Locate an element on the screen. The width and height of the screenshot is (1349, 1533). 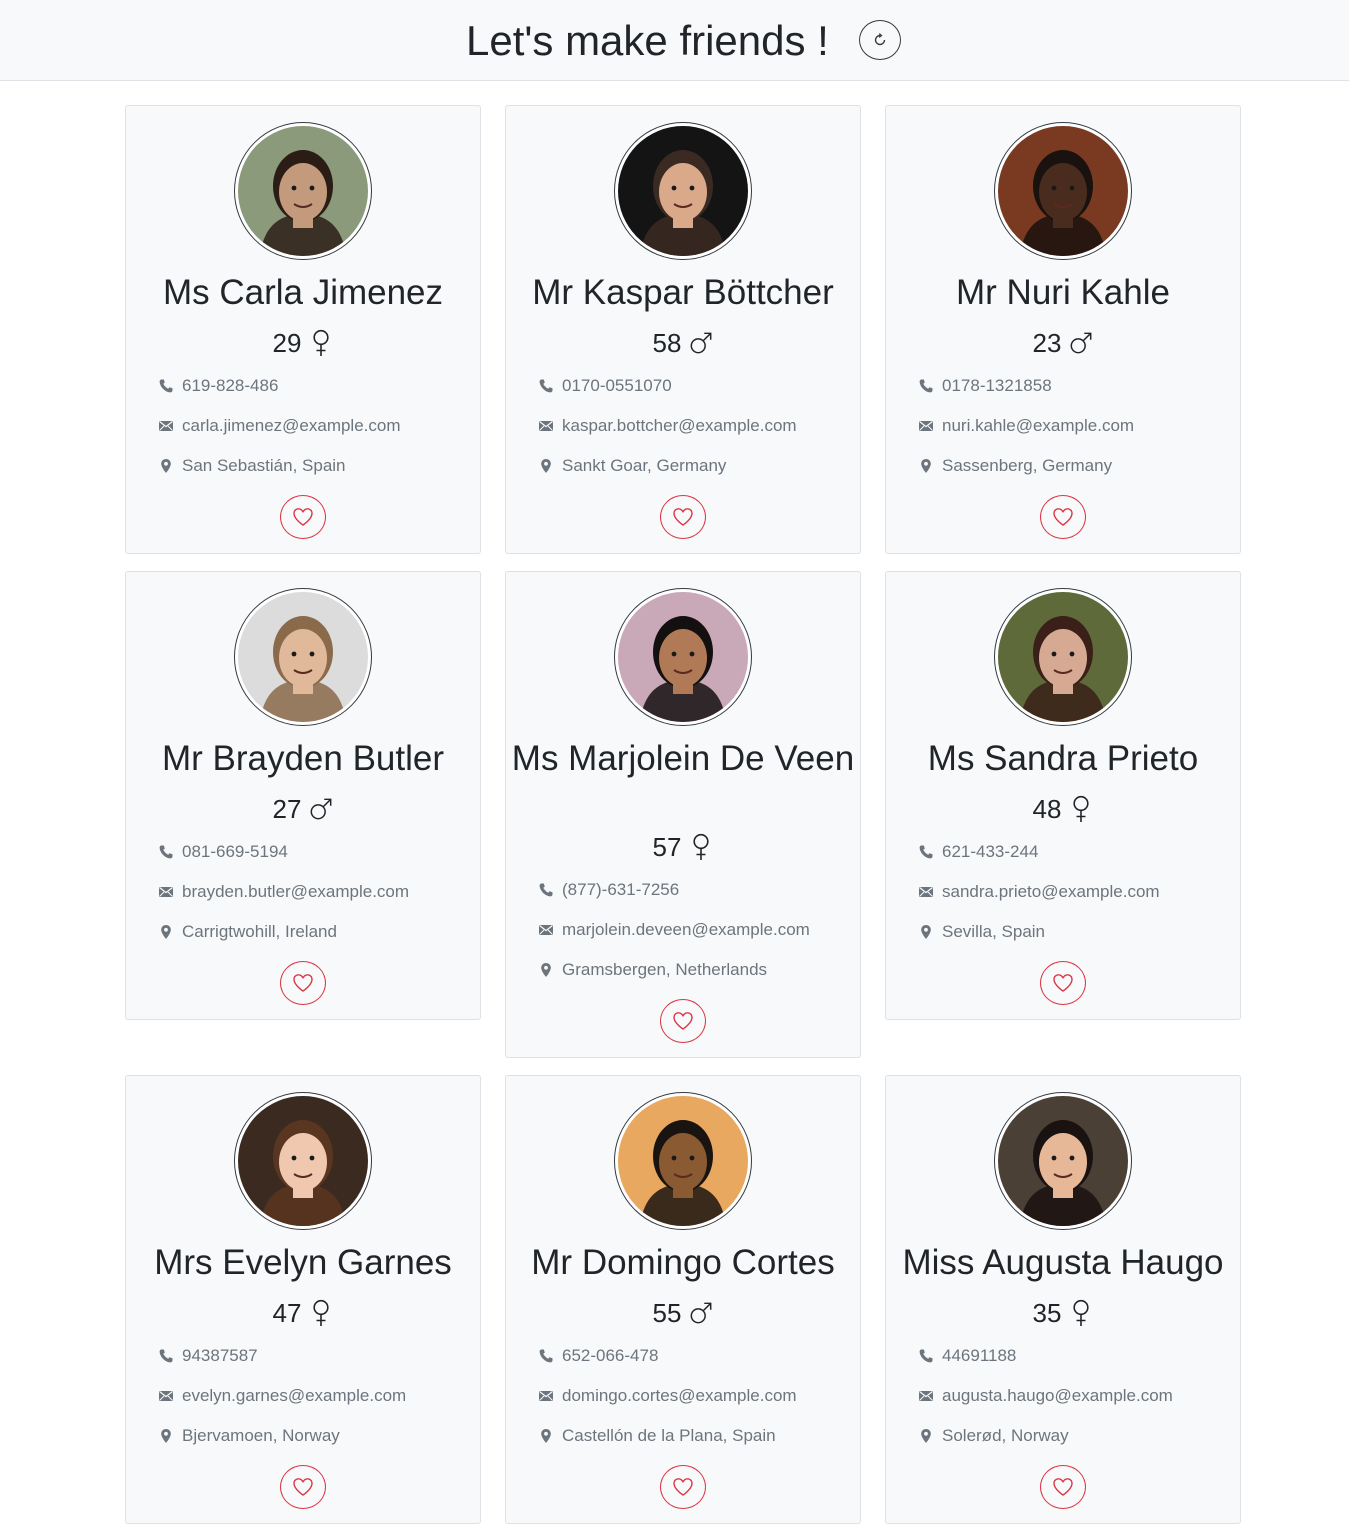
email-row: evelyn.garnes@example.com is located at coordinates (315, 1396).